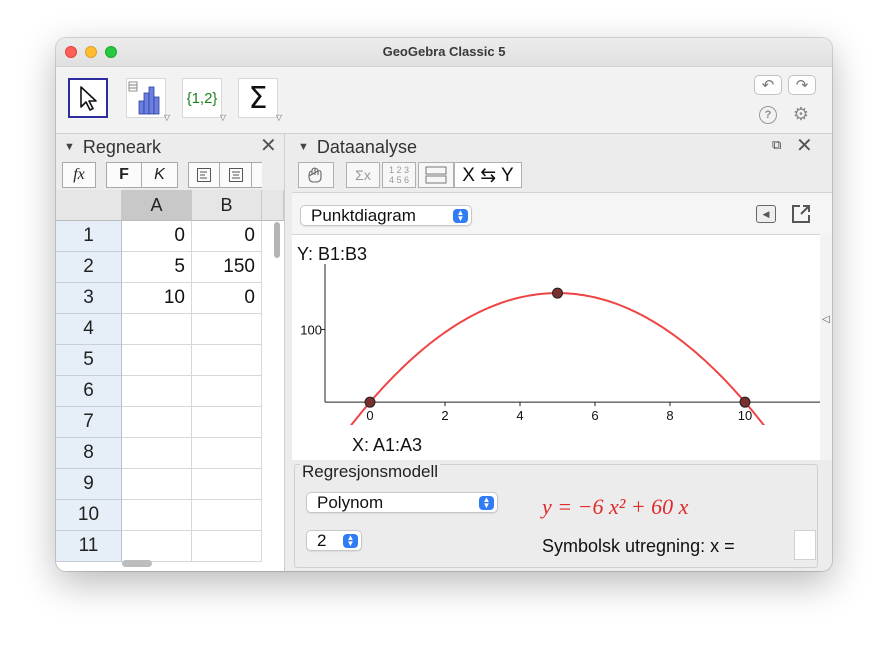  Describe the element at coordinates (436, 175) in the screenshot. I see `layout-button` at that location.